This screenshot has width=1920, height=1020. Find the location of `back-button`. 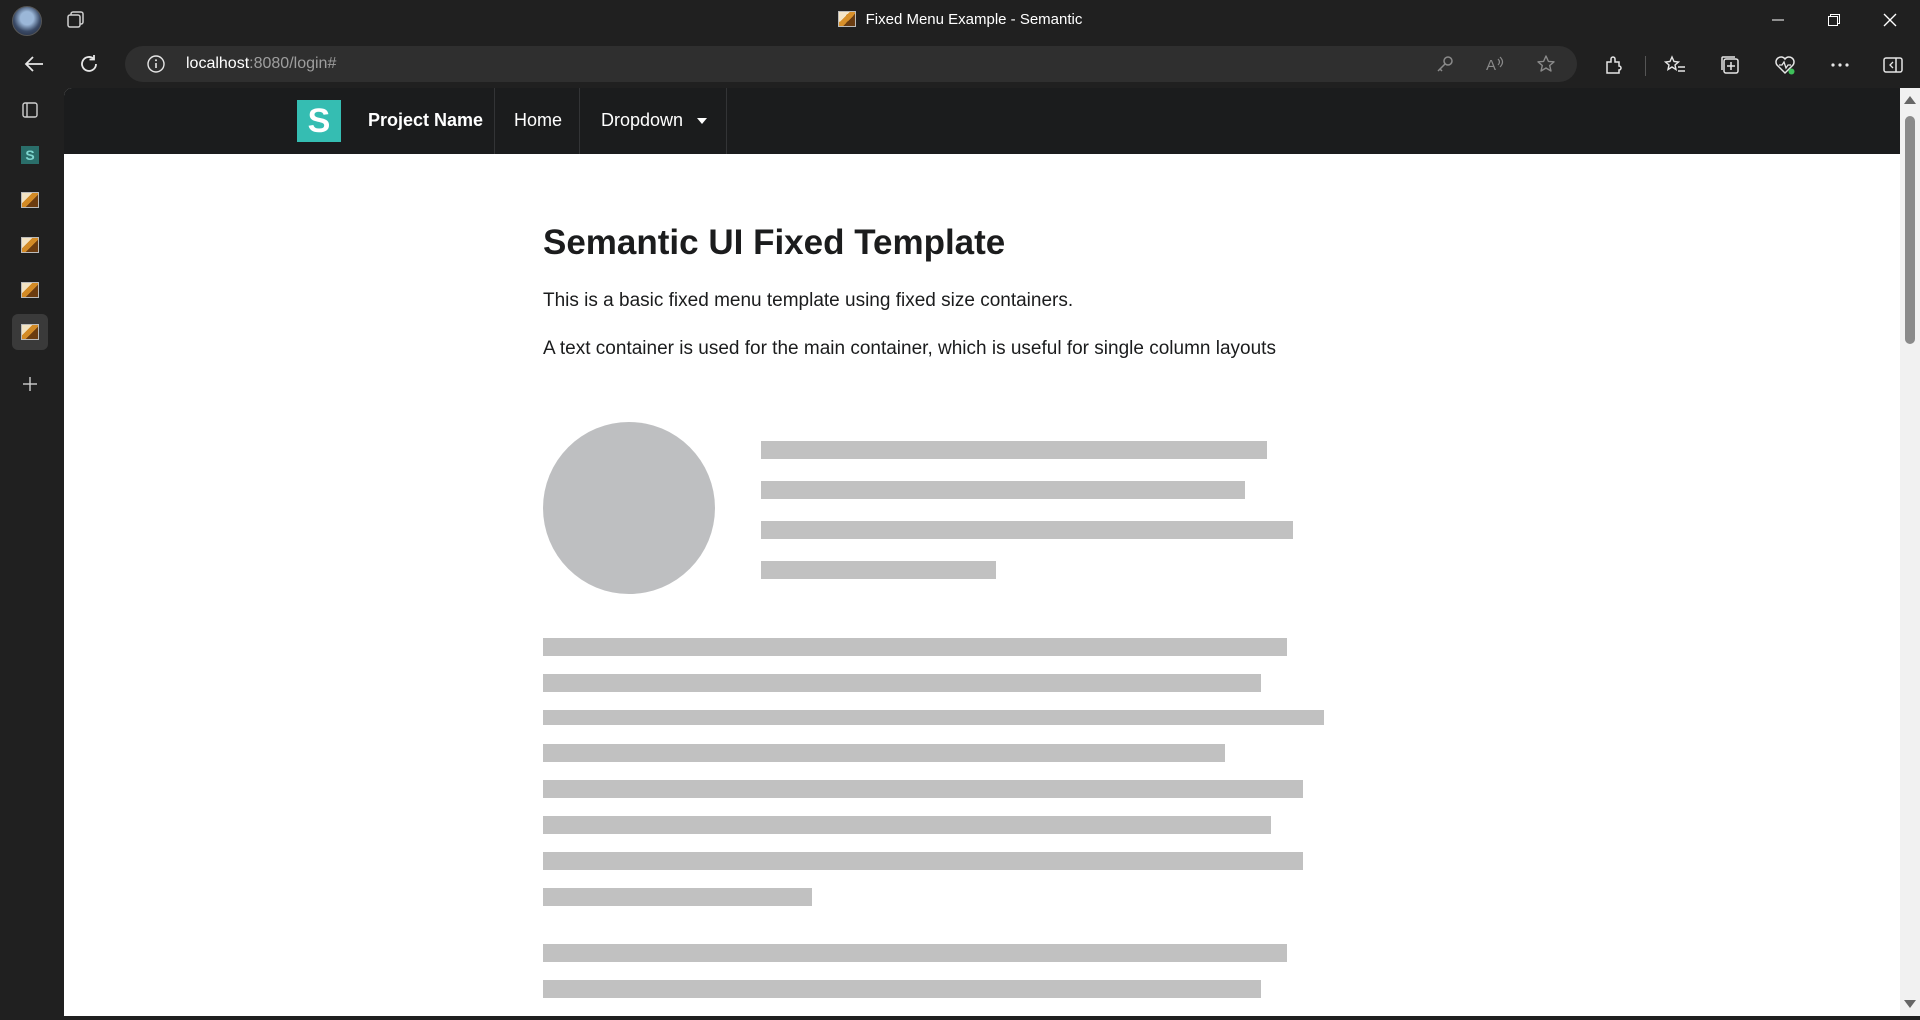

back-button is located at coordinates (34, 64).